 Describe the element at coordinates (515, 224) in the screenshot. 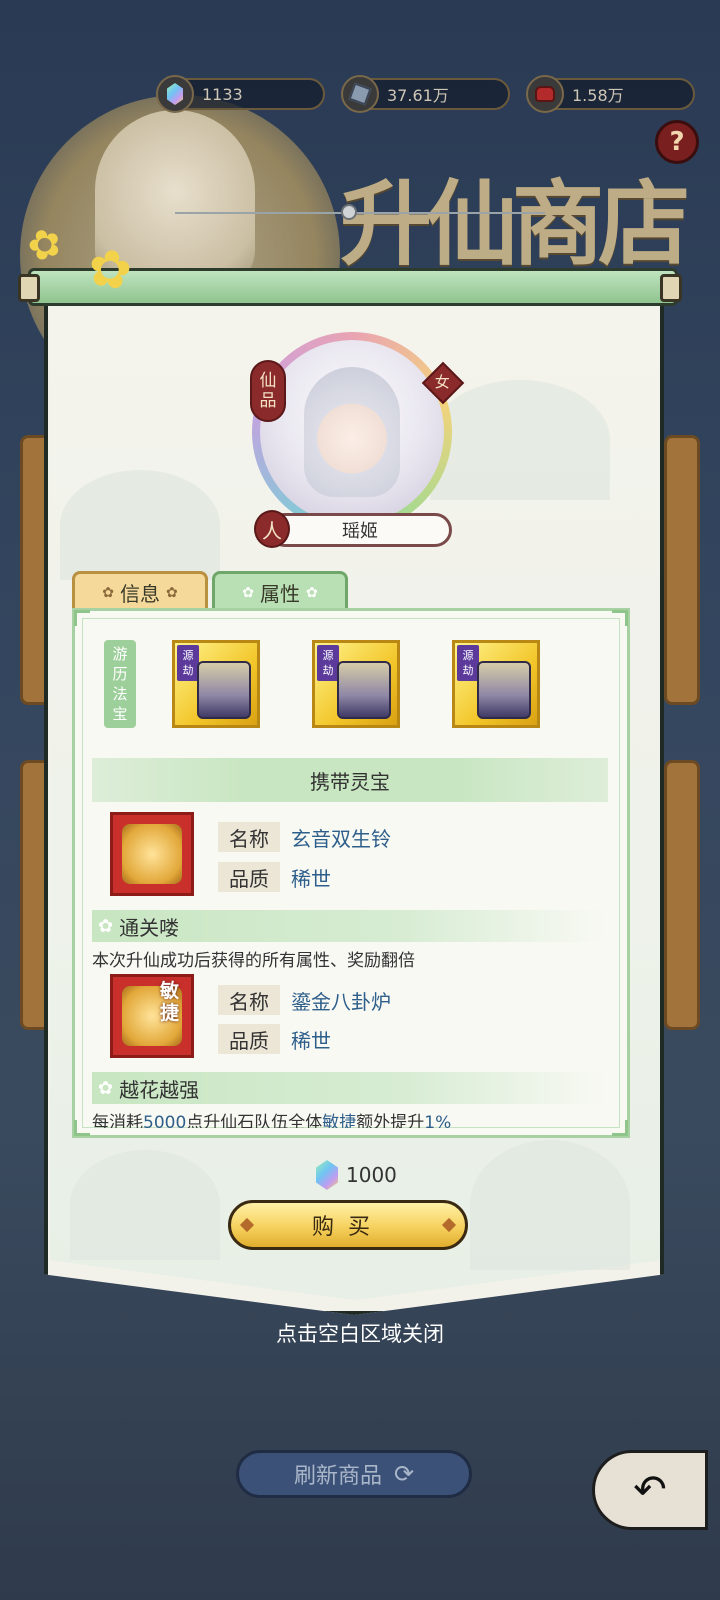

I see `shop-title: 升仙商店` at that location.